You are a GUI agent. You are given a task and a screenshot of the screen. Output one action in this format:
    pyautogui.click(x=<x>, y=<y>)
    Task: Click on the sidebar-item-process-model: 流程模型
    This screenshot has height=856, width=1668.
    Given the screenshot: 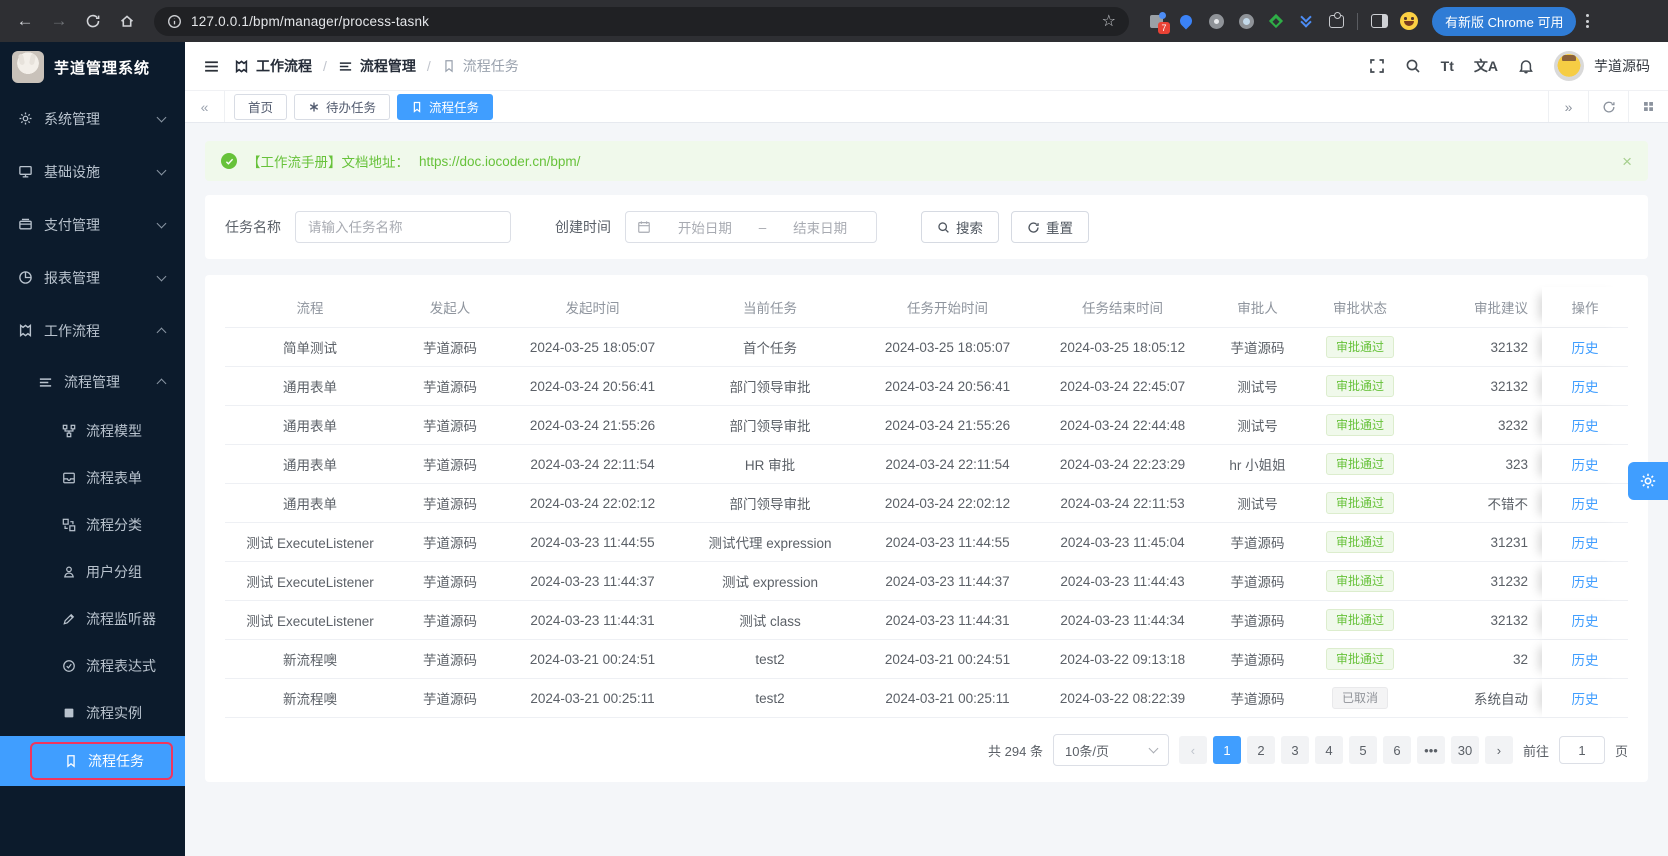 What is the action you would take?
    pyautogui.click(x=92, y=430)
    